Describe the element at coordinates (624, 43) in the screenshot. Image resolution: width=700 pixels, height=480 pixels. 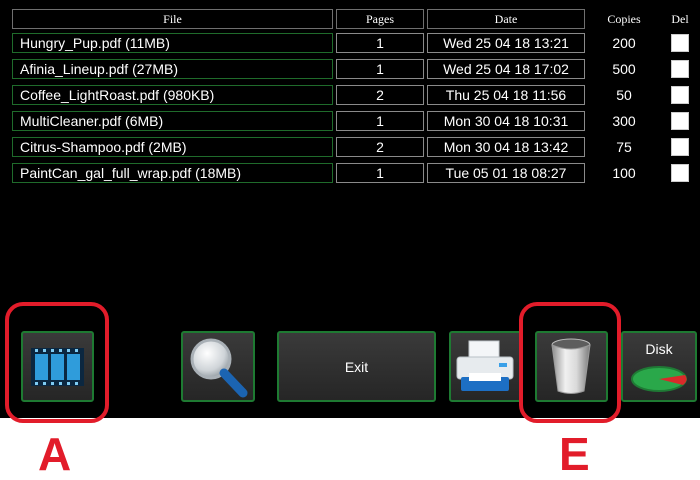
I see `row-copies: 200` at that location.